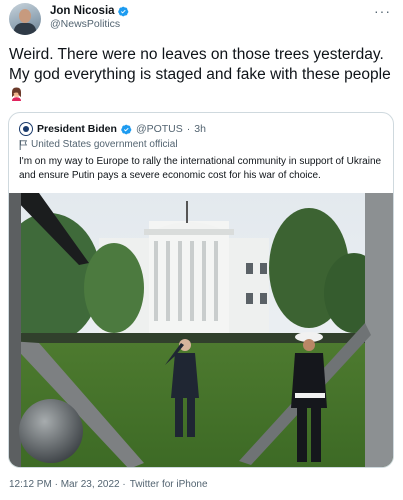  I want to click on quoted-display-name: President Biden, so click(77, 129).